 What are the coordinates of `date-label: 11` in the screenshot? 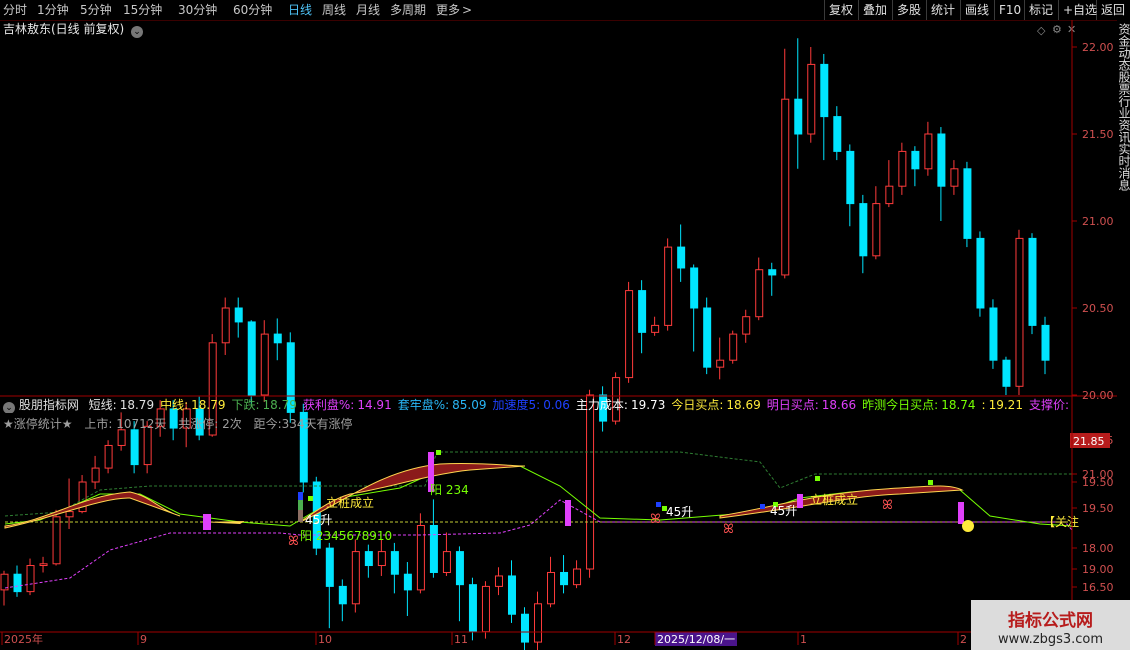 It's located at (461, 639).